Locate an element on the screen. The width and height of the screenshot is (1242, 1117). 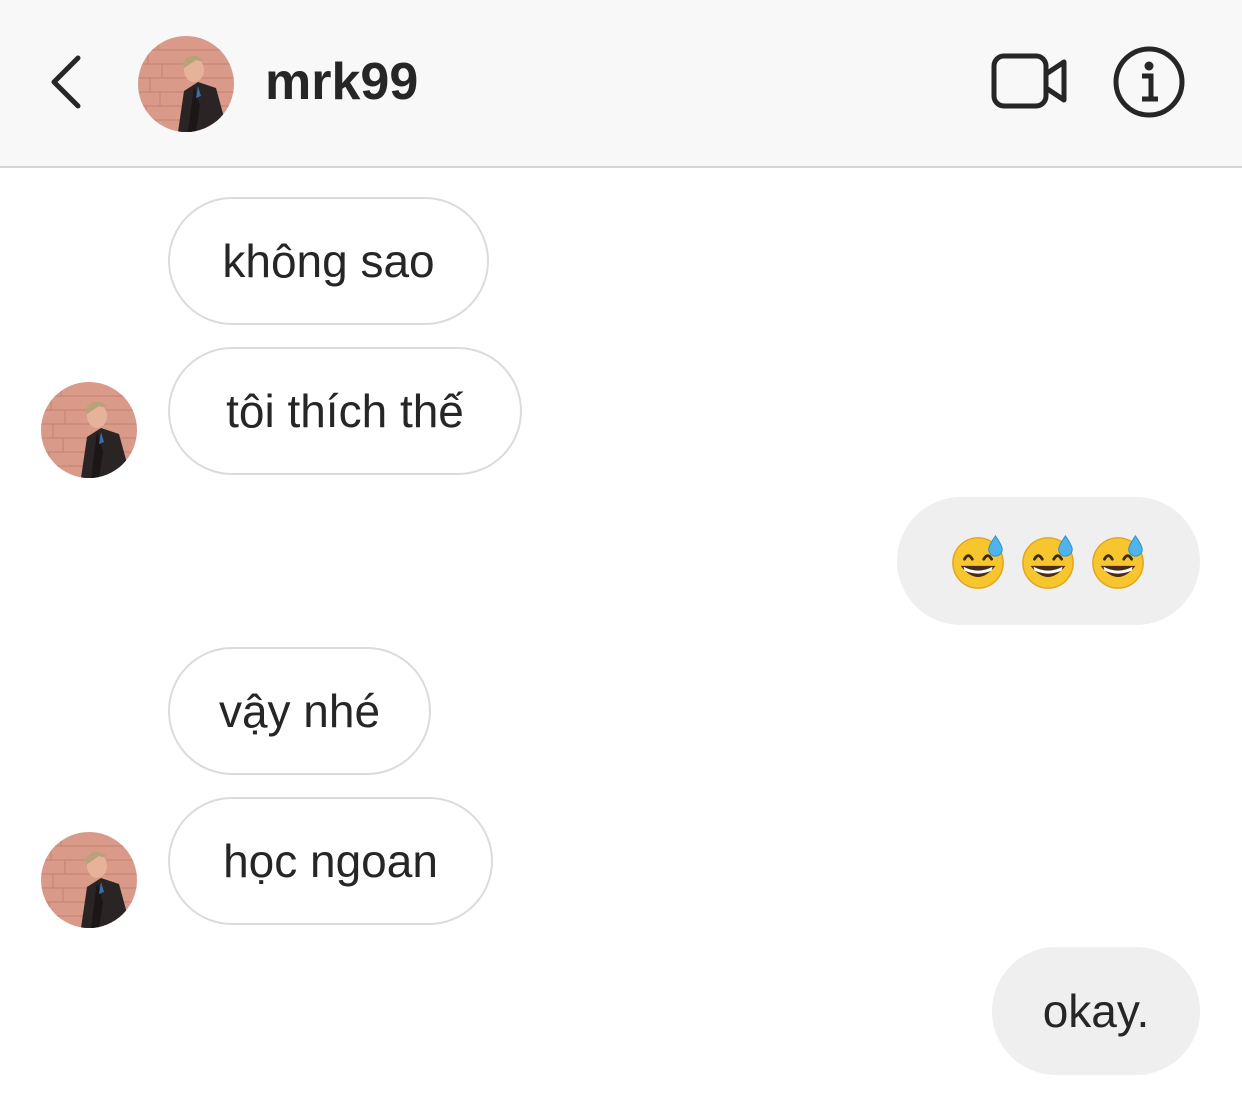
emoji-row is located at coordinates (1049, 561).